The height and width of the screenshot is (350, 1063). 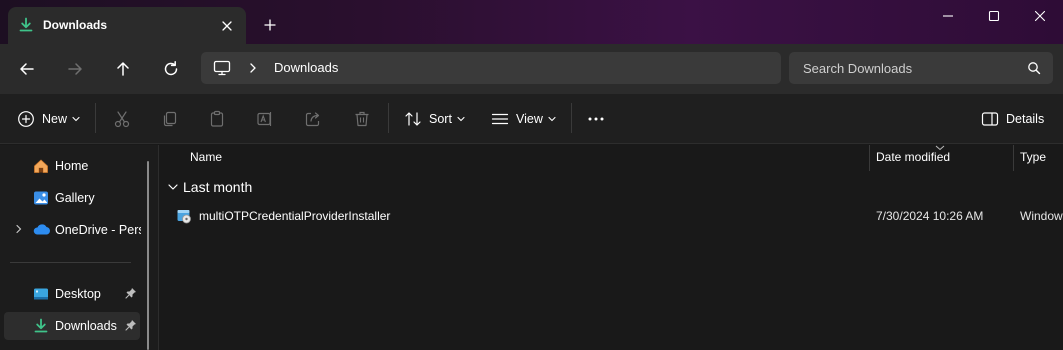 What do you see at coordinates (306, 67) in the screenshot?
I see `breadcrumb-downloads: Downloads` at bounding box center [306, 67].